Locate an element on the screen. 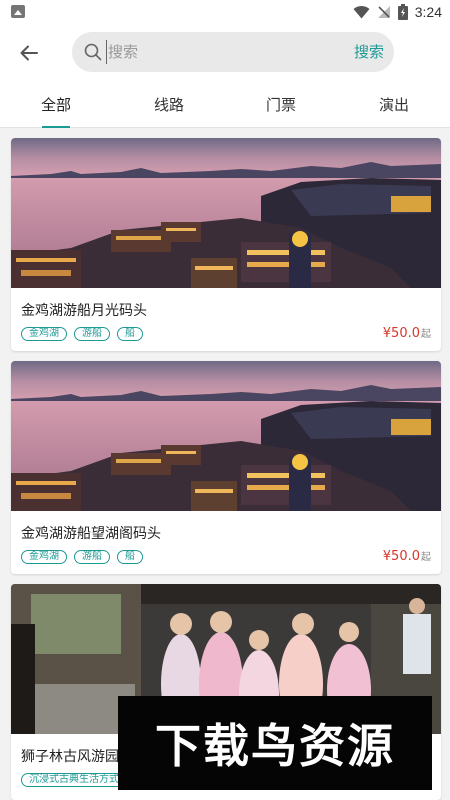  status-time: 3:24 is located at coordinates (428, 12).